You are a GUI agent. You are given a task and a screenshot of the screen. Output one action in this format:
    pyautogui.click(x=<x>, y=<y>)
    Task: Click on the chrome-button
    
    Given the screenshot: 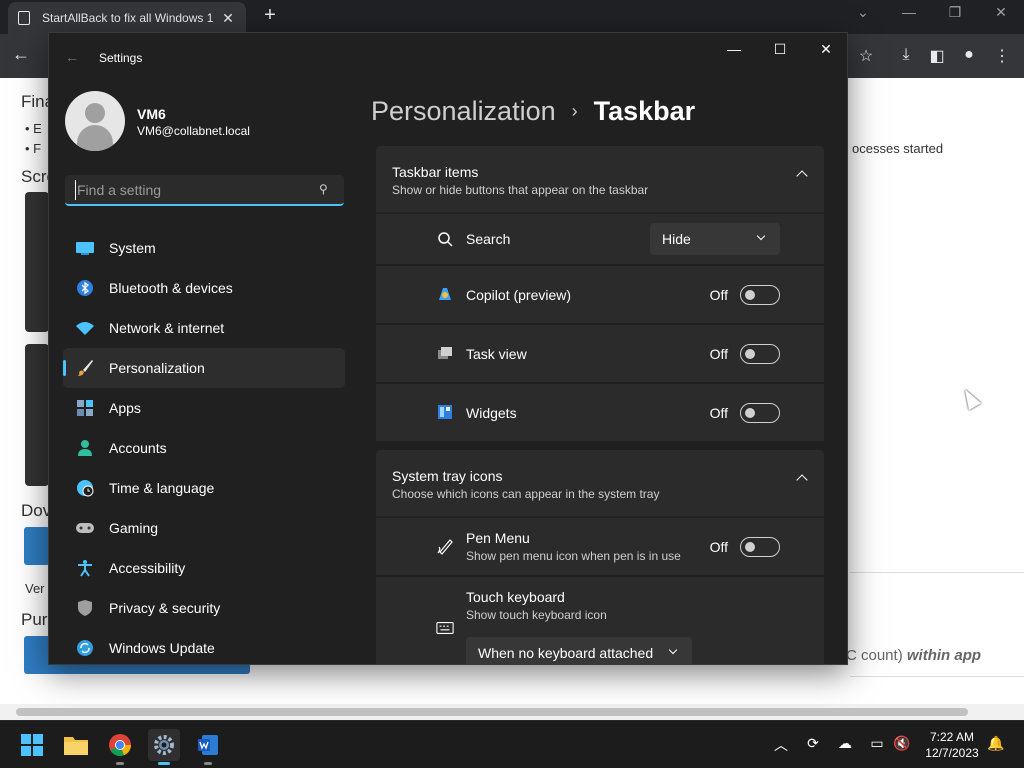 What is the action you would take?
    pyautogui.click(x=120, y=747)
    